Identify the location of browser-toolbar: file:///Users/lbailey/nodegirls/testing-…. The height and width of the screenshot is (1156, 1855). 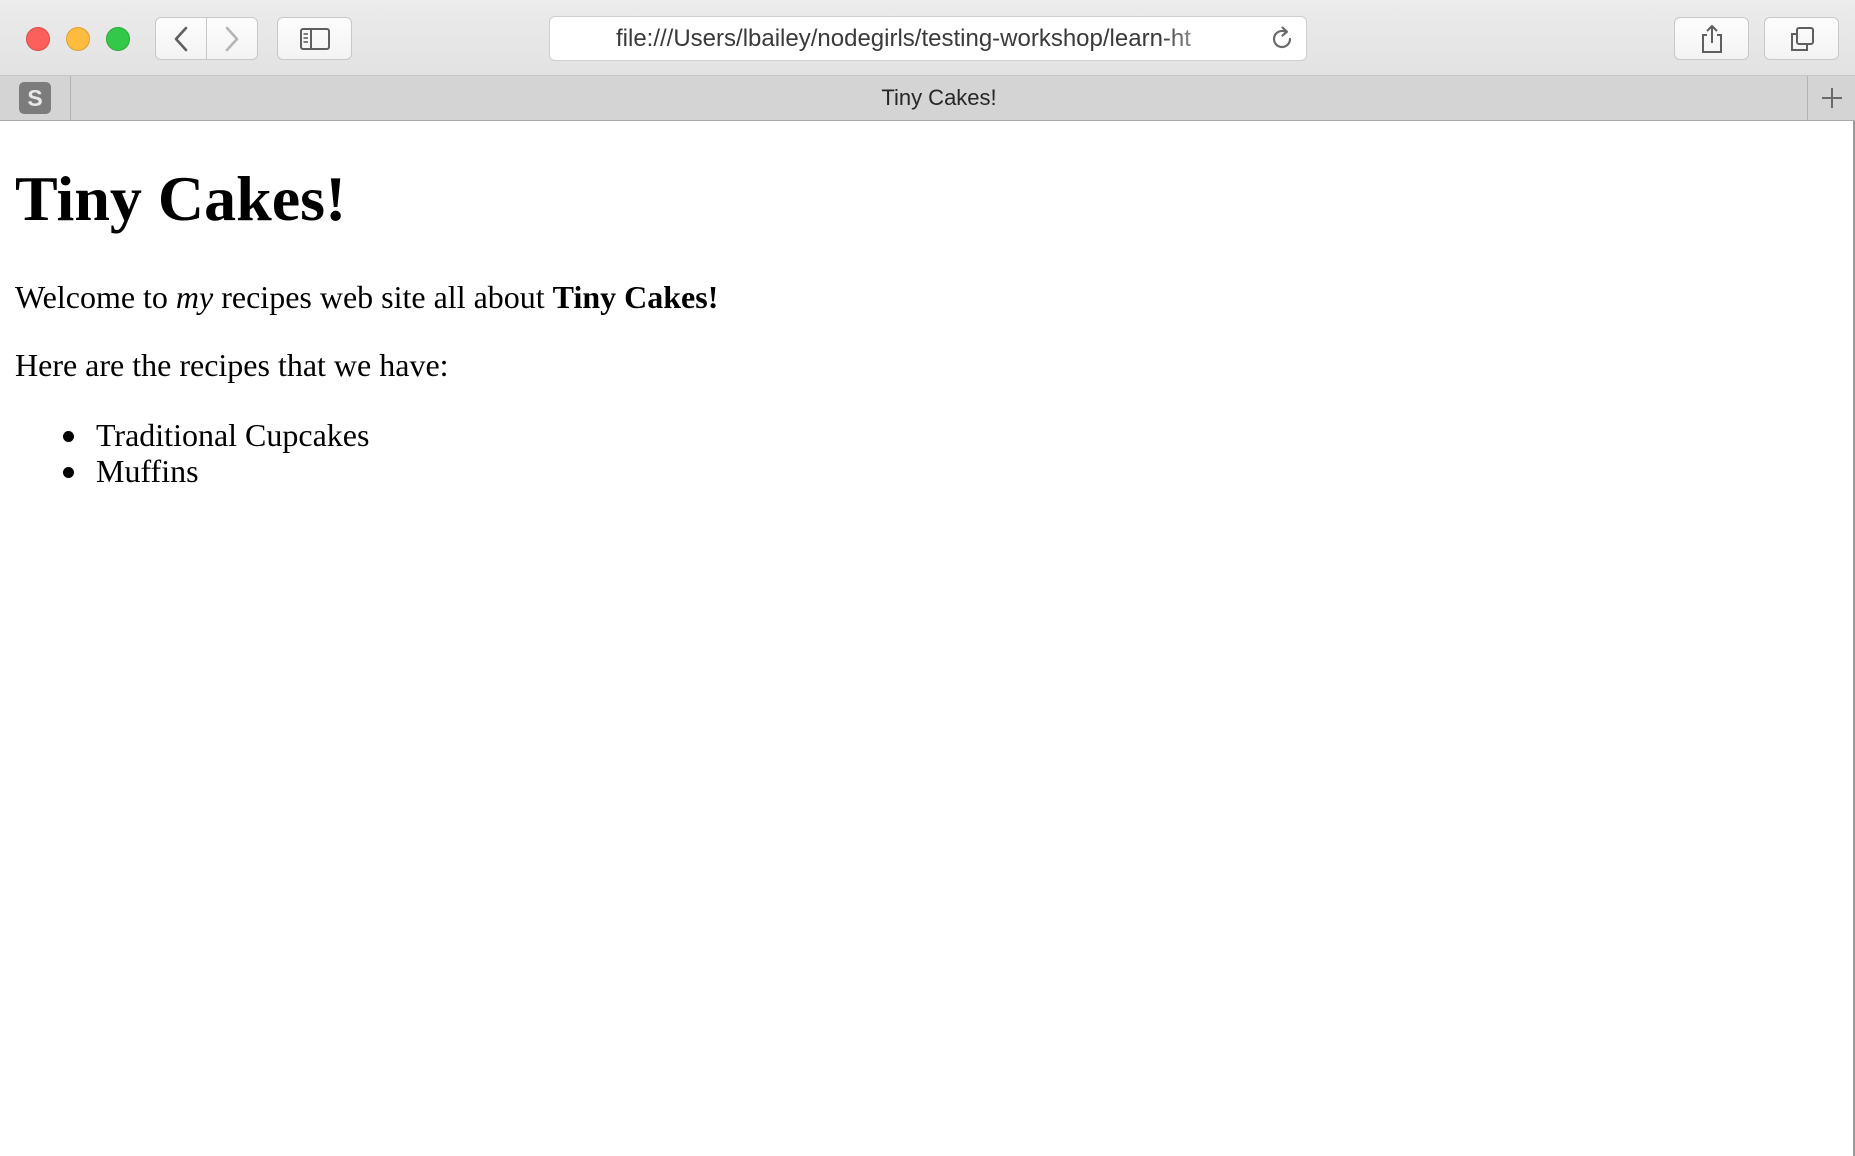
(927, 38).